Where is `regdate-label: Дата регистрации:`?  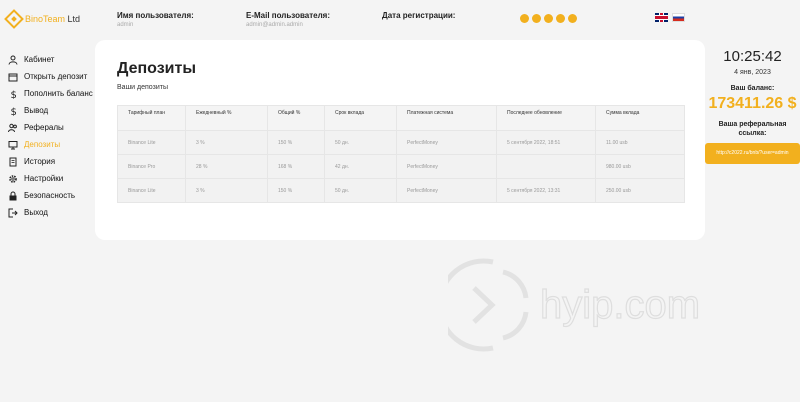
regdate-label: Дата регистрации: is located at coordinates (419, 15).